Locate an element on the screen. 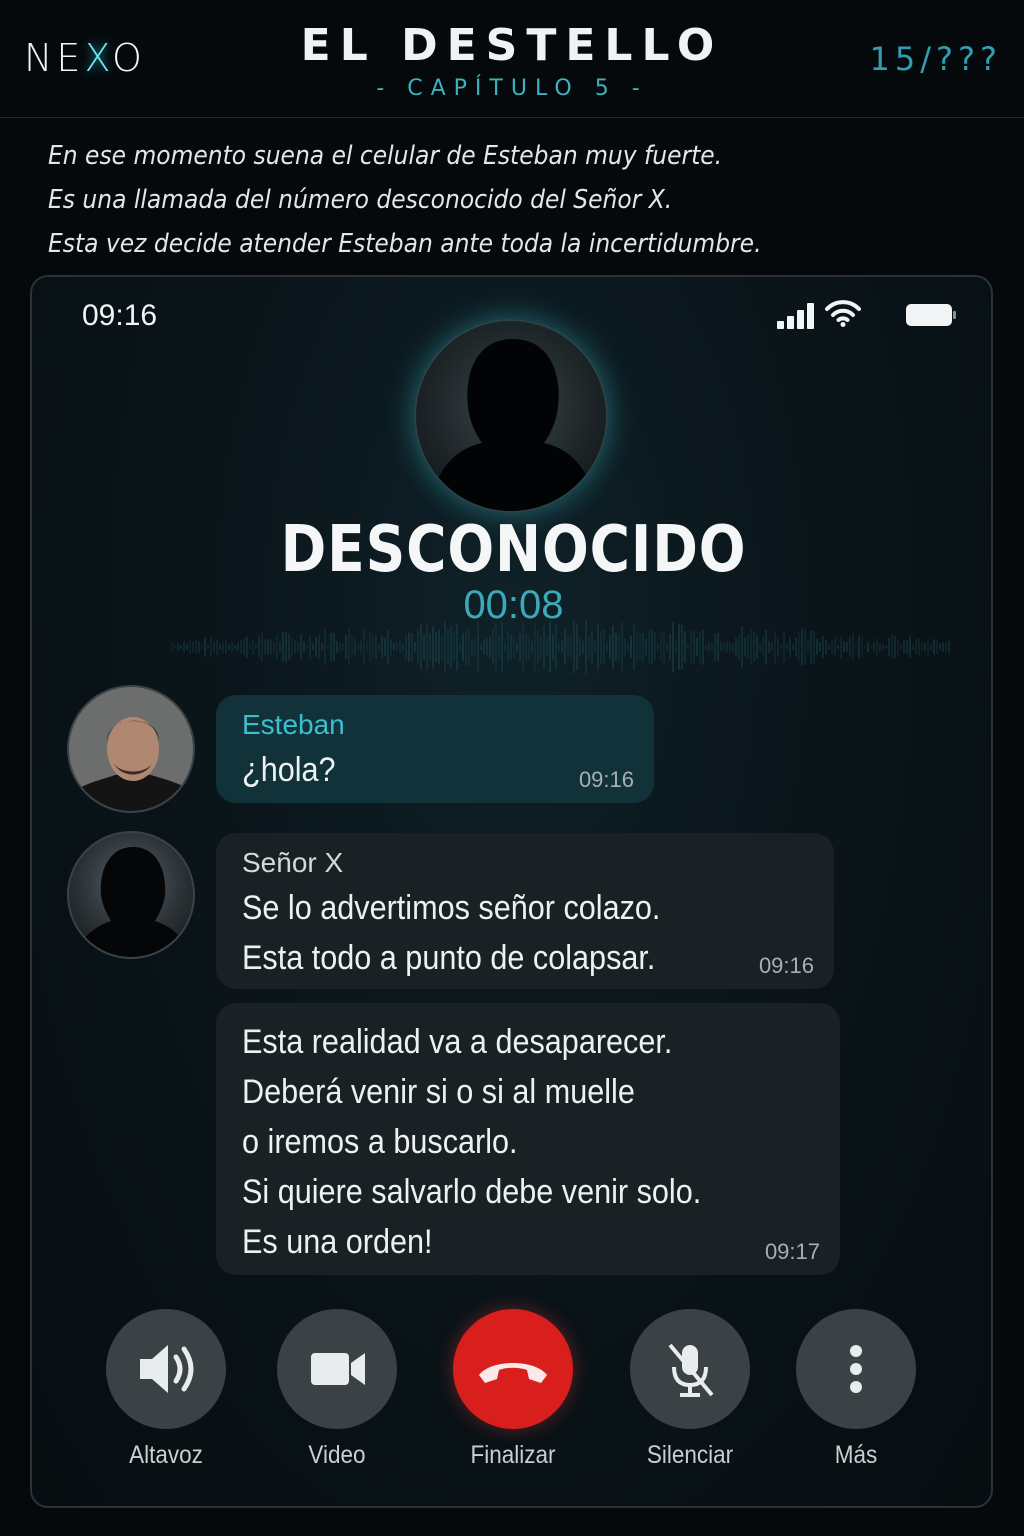 The width and height of the screenshot is (1024, 1536). video-control: Video is located at coordinates (337, 1389).